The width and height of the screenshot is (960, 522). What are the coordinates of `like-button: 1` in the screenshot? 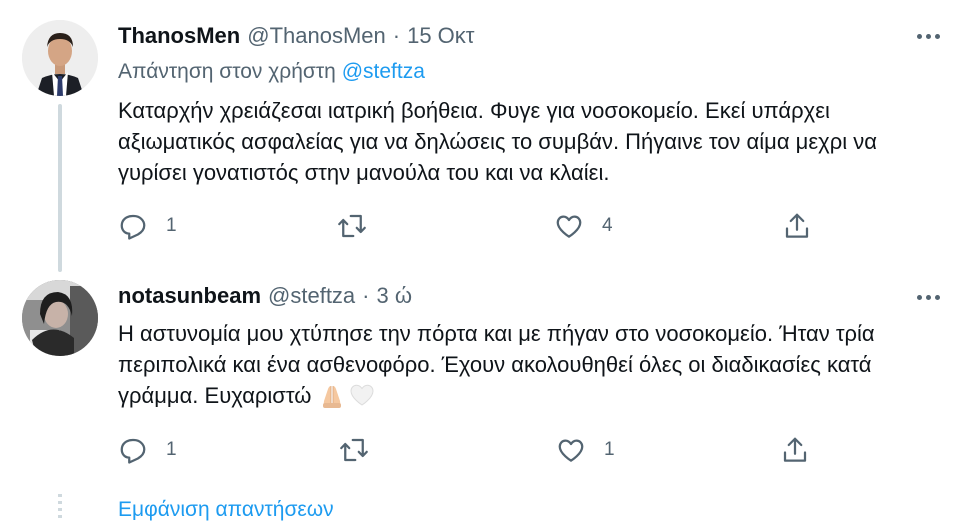 It's located at (585, 450).